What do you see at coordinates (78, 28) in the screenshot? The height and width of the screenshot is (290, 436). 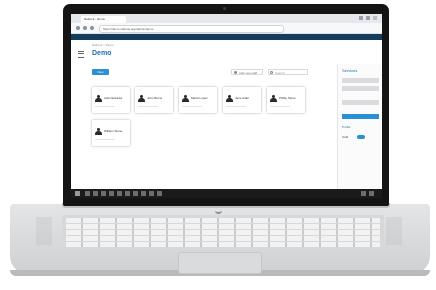 I see `back-icon` at bounding box center [78, 28].